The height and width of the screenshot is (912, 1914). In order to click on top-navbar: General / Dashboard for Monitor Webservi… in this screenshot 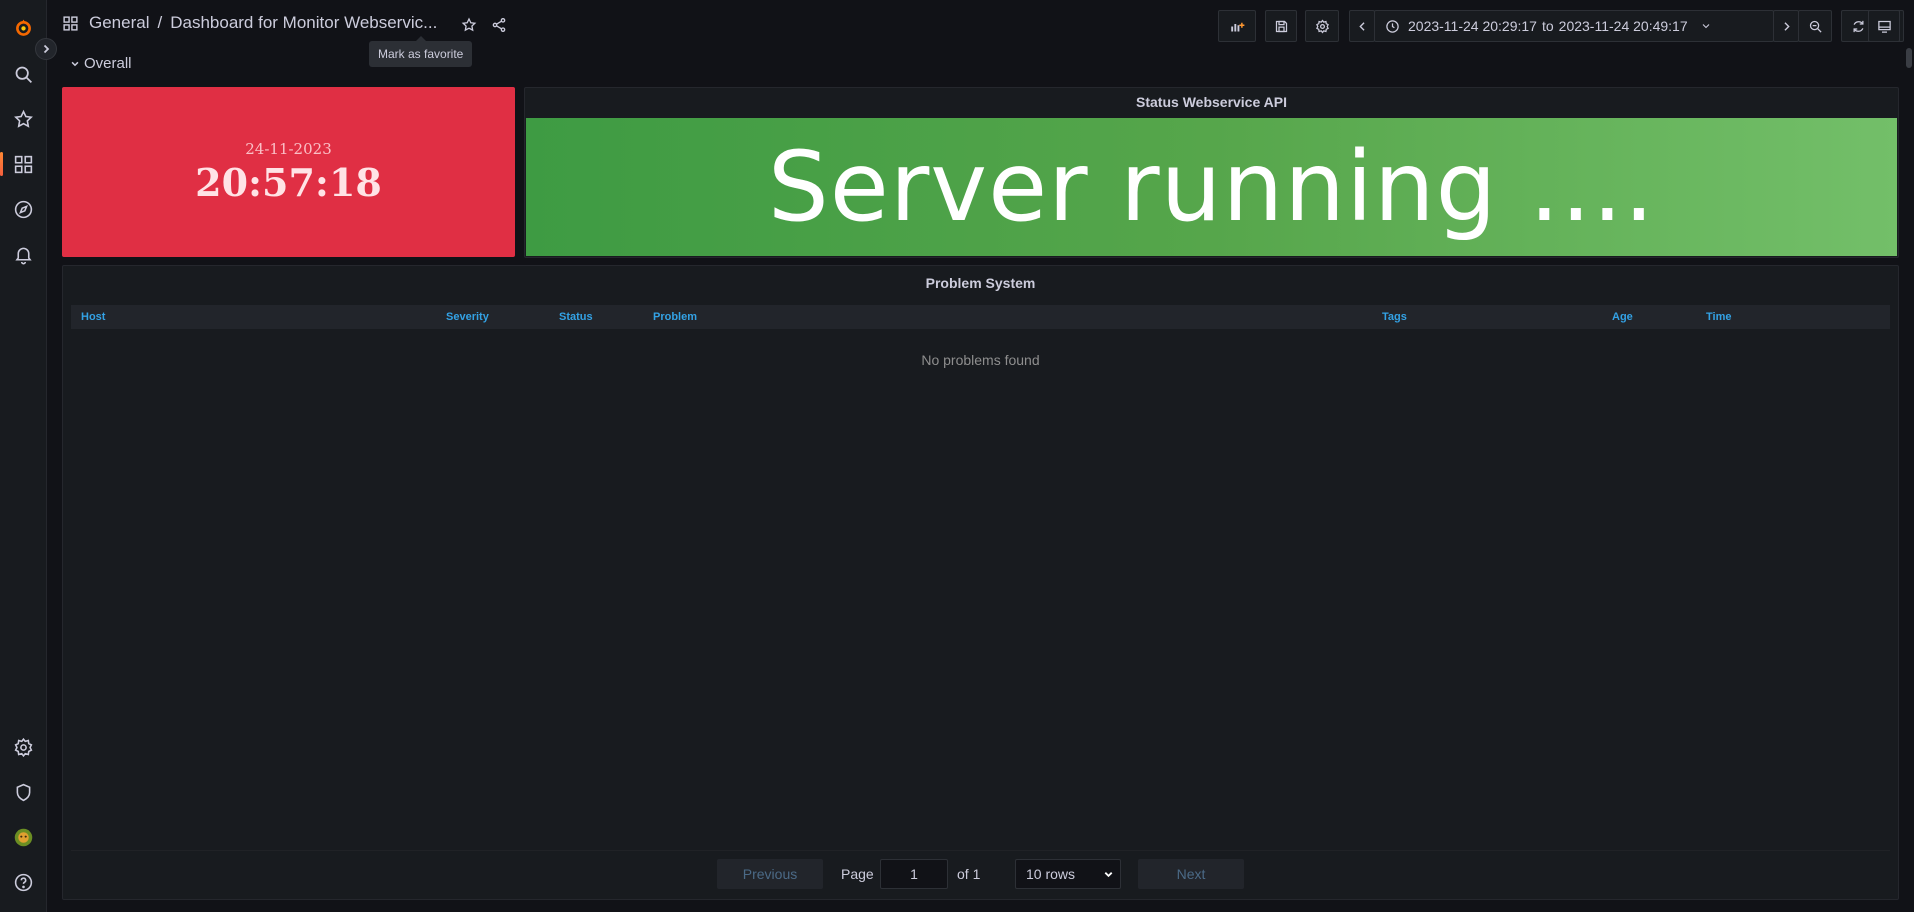, I will do `click(980, 25)`.